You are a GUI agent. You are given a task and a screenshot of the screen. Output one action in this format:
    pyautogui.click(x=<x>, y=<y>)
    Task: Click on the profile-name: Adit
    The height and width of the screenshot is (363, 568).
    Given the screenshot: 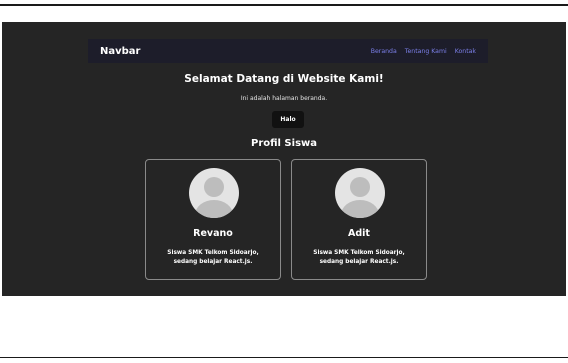 What is the action you would take?
    pyautogui.click(x=359, y=233)
    